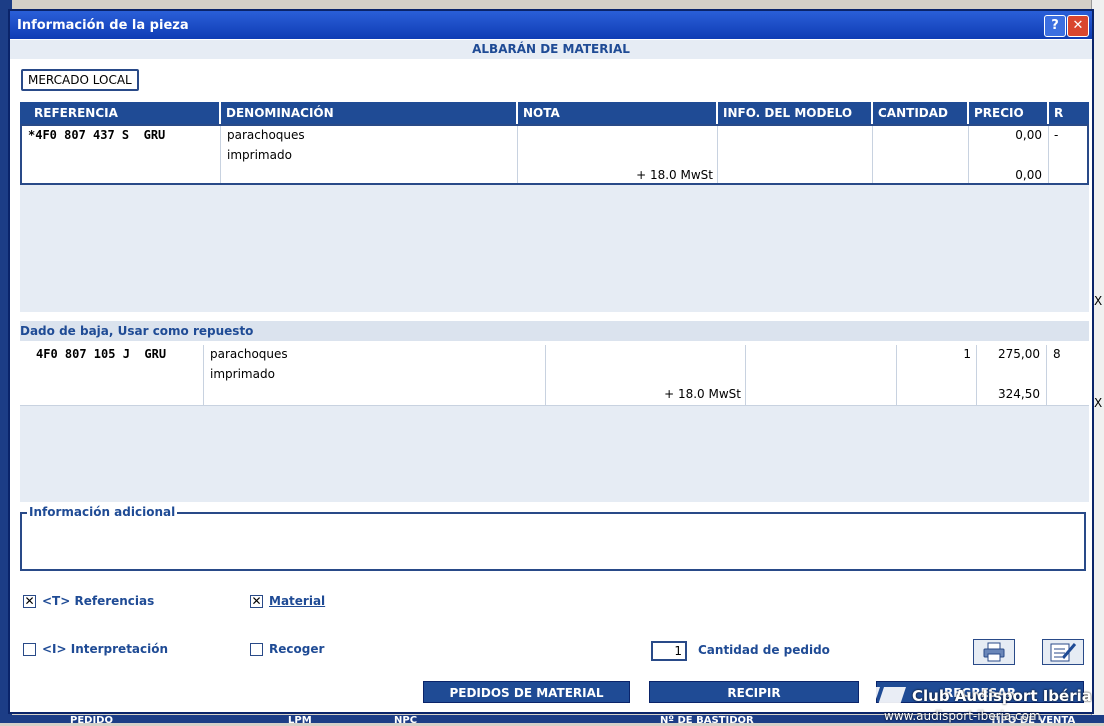 This screenshot has width=1104, height=726. Describe the element at coordinates (1028, 175) in the screenshot. I see `price-total-value: 0,00` at that location.